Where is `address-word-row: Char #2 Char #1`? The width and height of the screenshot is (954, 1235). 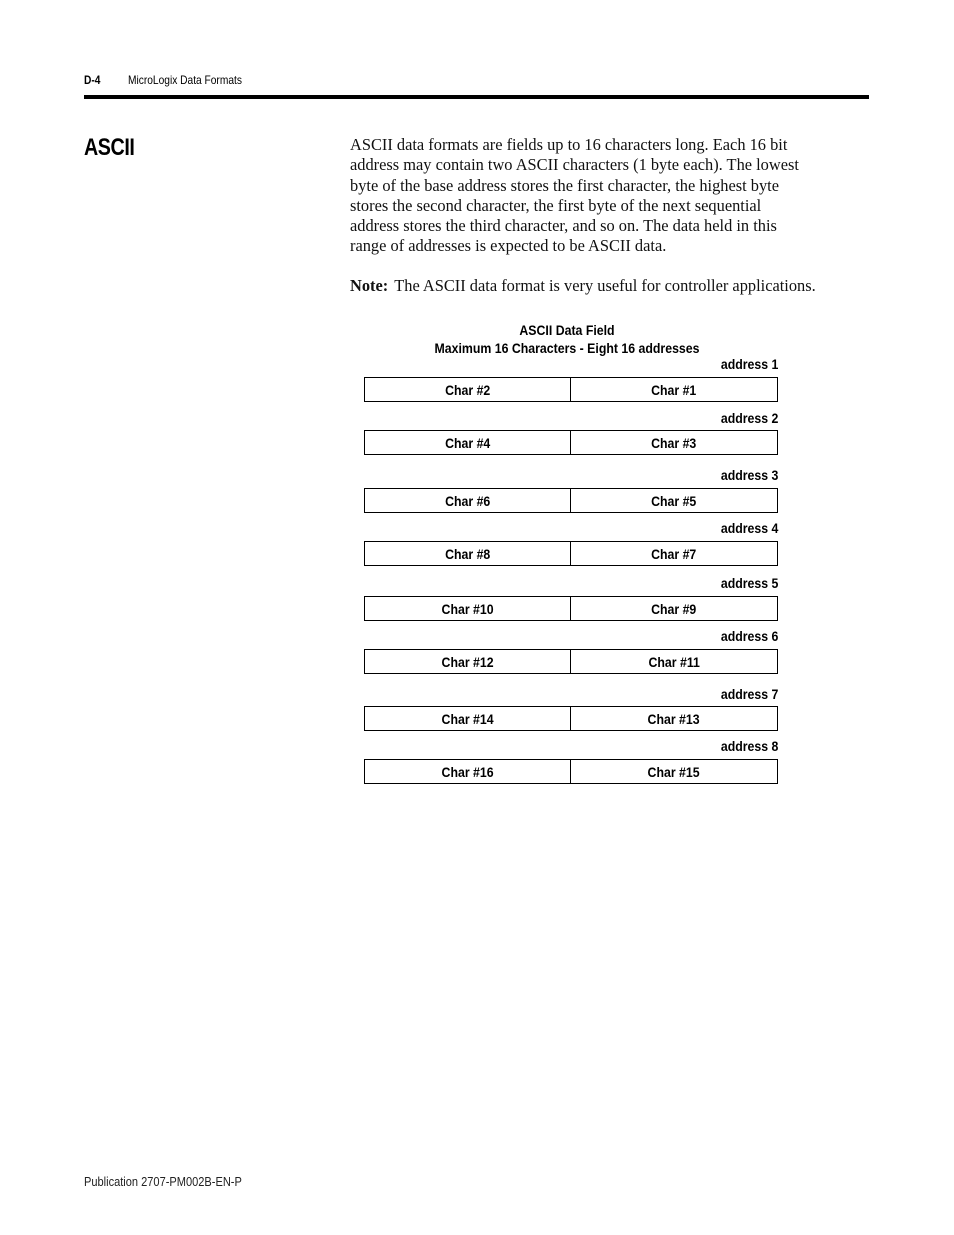
address-word-row: Char #2 Char #1 is located at coordinates (571, 389).